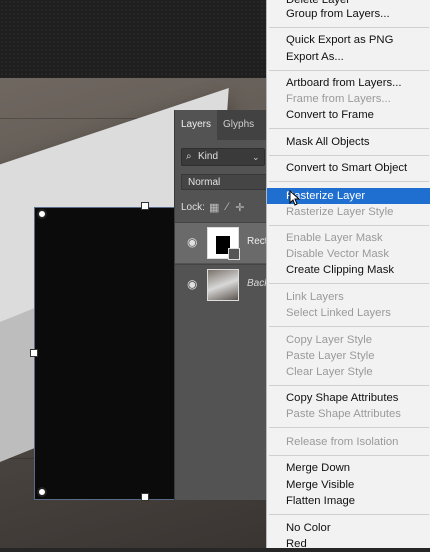 The image size is (430, 552). What do you see at coordinates (348, 40) in the screenshot?
I see `menu-item-quick-export: Quick Export as PNG` at bounding box center [348, 40].